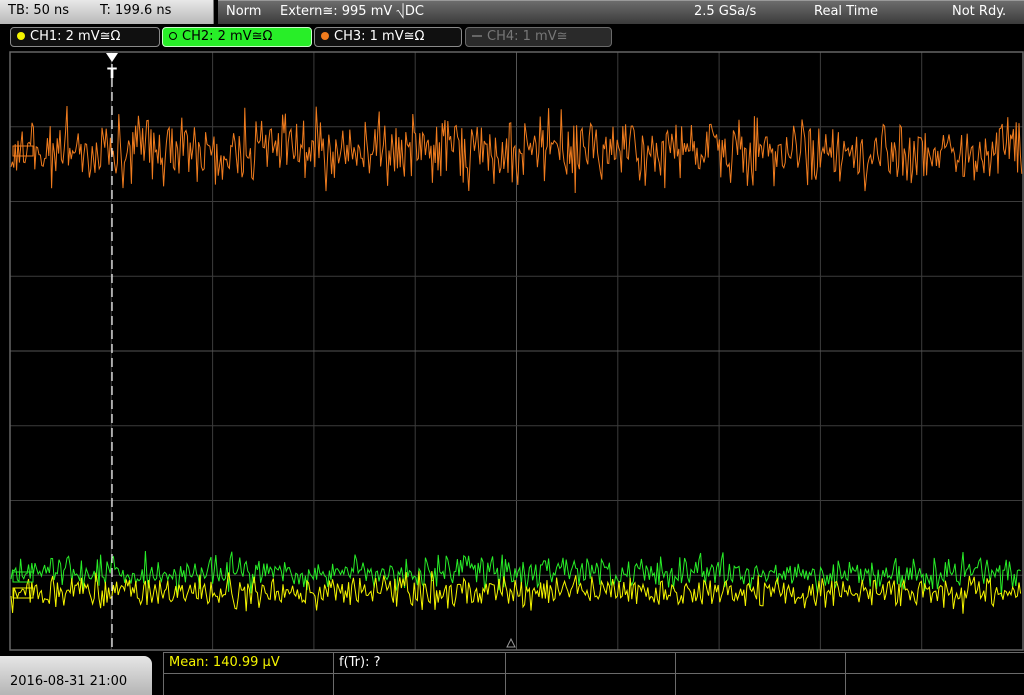  I want to click on trigger-time-readout: T: 199.6 ns, so click(136, 10).